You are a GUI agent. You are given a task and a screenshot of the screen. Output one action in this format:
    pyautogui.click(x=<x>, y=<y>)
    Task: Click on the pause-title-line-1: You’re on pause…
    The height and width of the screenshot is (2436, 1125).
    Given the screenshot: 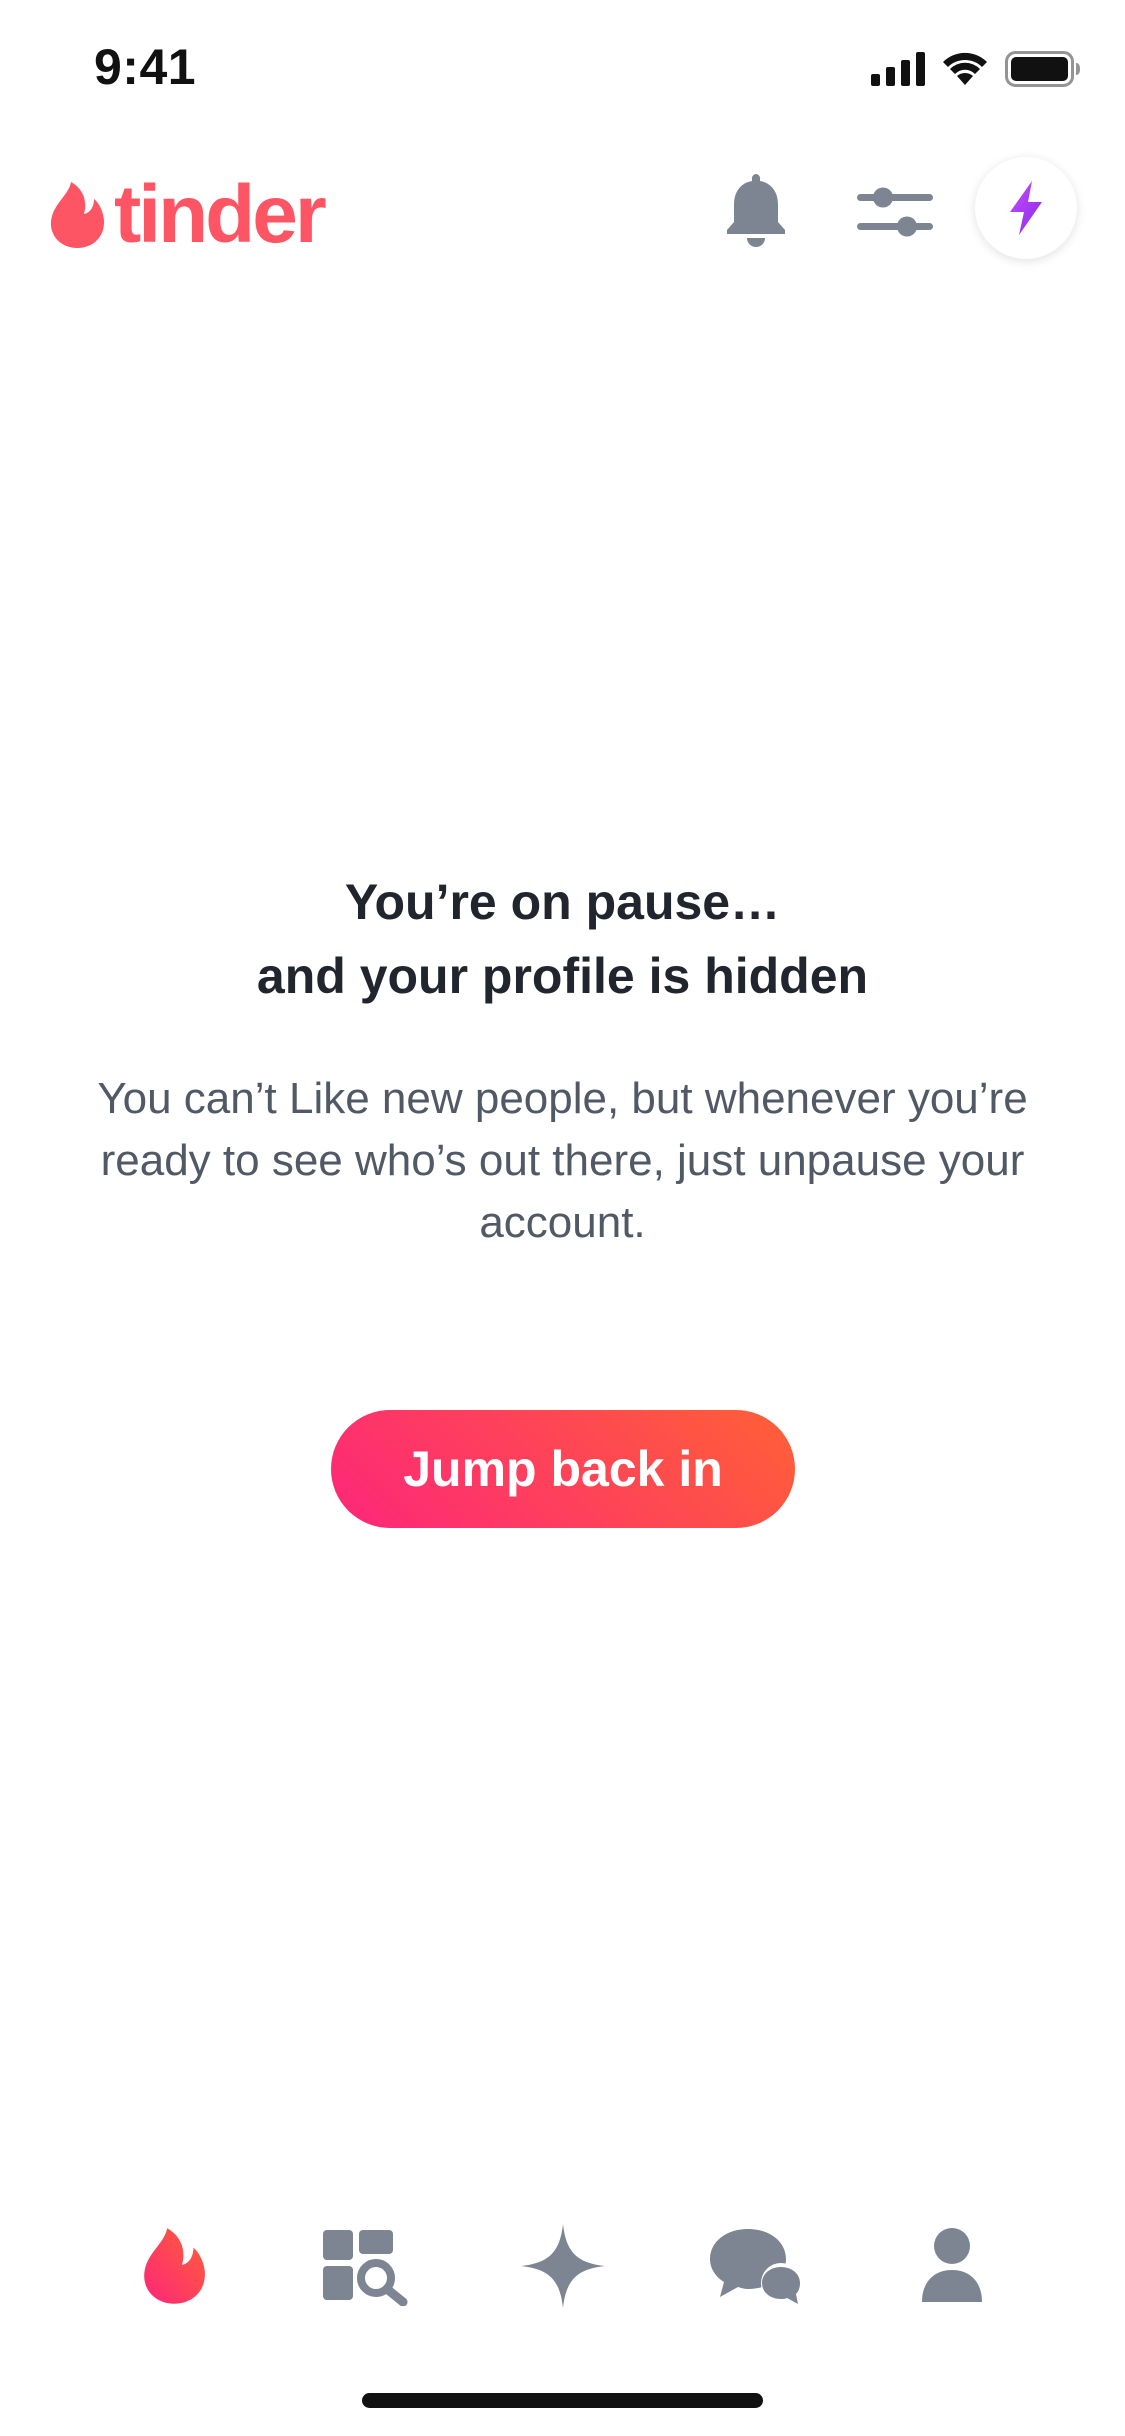 What is the action you would take?
    pyautogui.click(x=562, y=902)
    